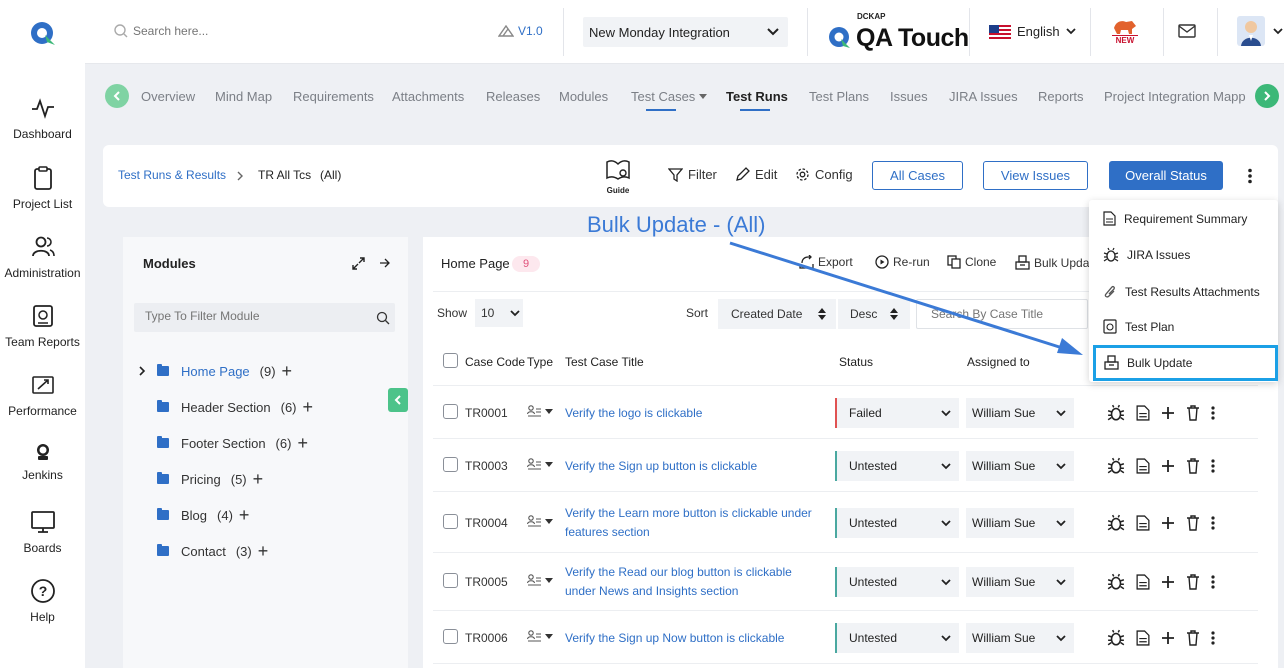  Describe the element at coordinates (1146, 255) in the screenshot. I see `menu-item-jira-issues: JIRA Issues` at that location.